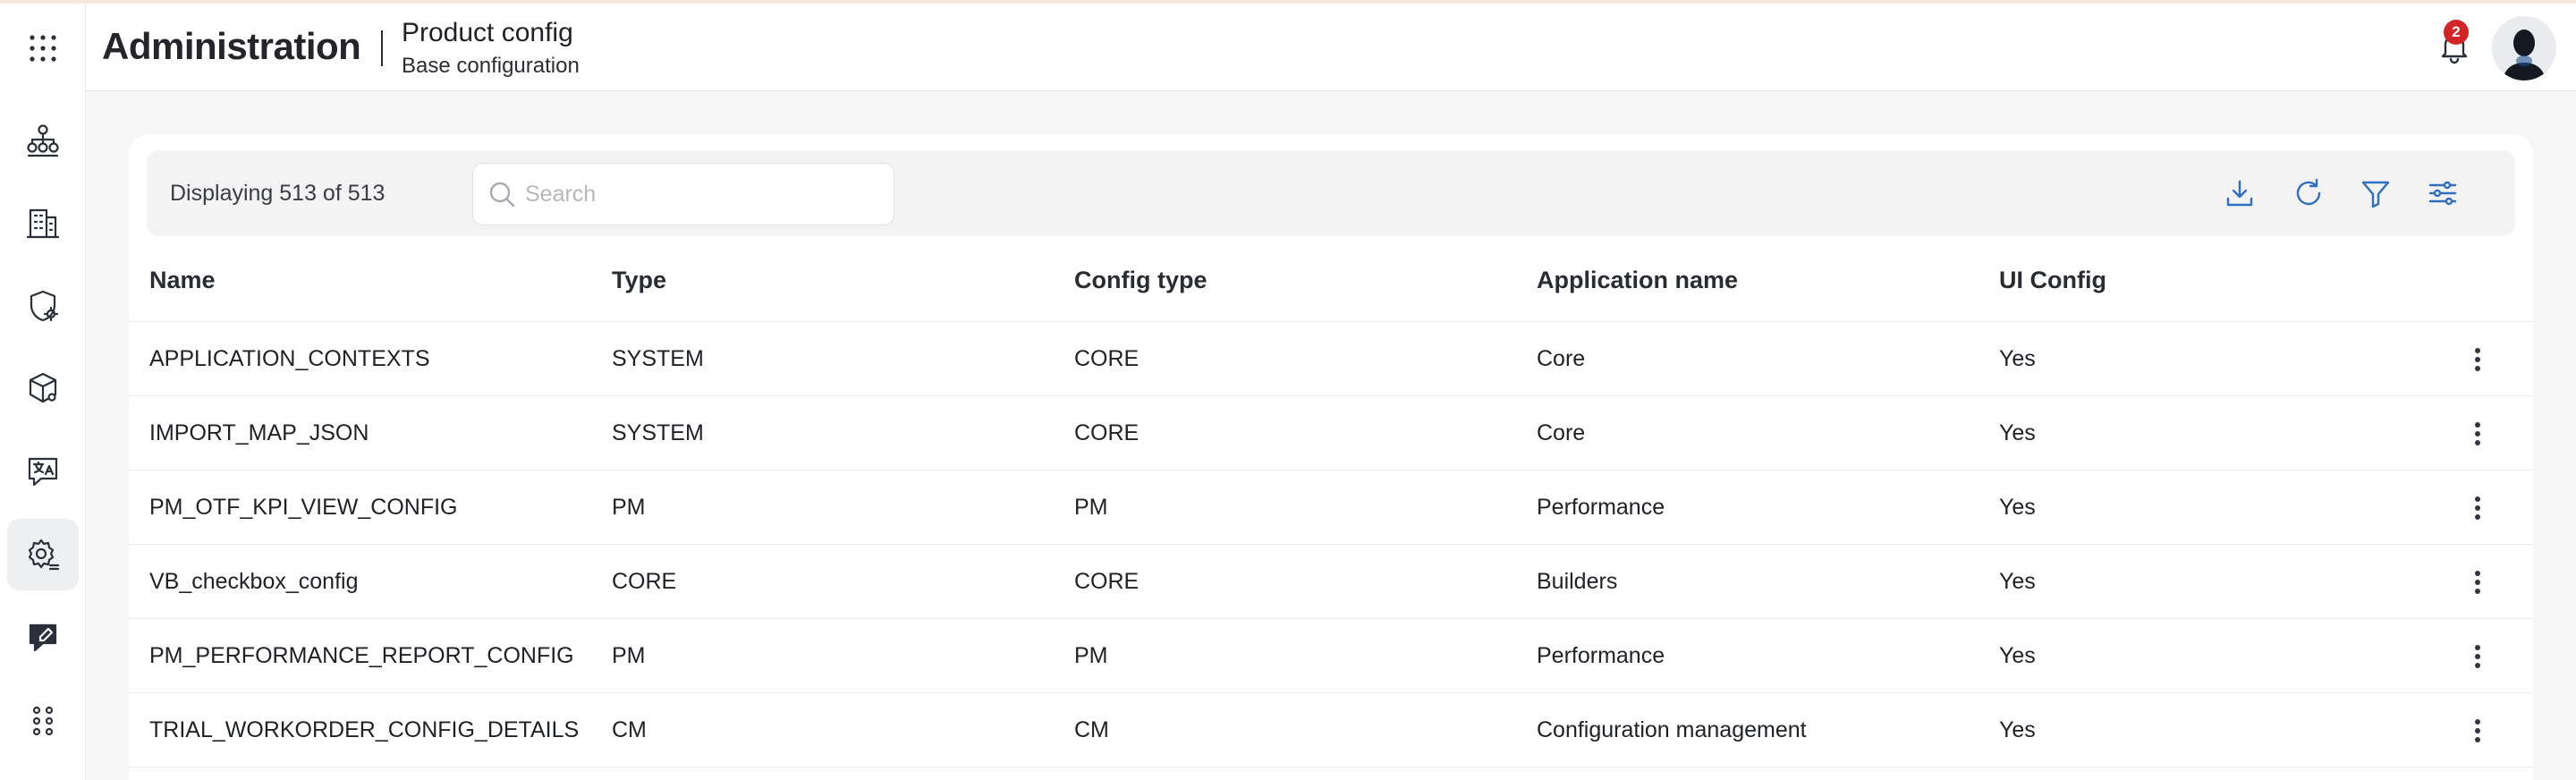 The width and height of the screenshot is (2576, 780). I want to click on user-avatar, so click(2524, 48).